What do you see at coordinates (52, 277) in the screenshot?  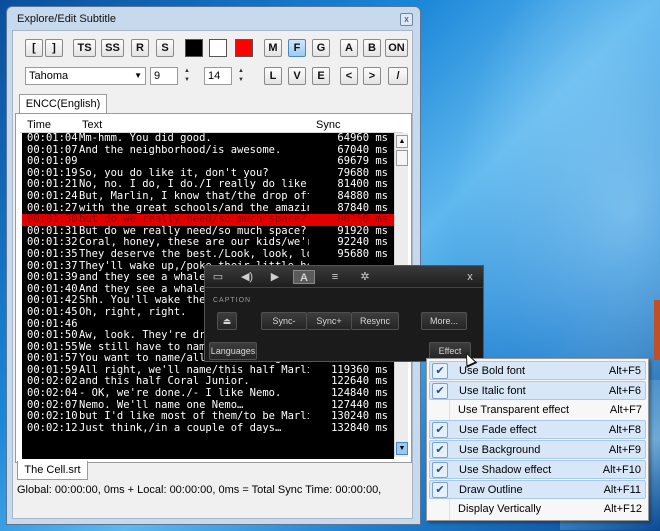 I see `row-time: 00:01:39` at bounding box center [52, 277].